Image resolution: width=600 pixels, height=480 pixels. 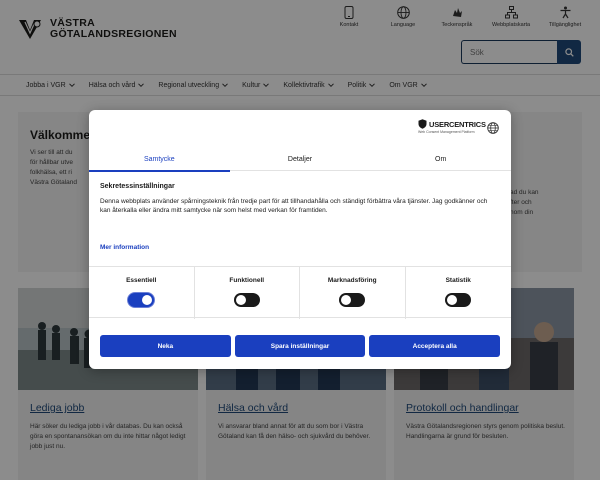 What do you see at coordinates (352, 280) in the screenshot?
I see `category-label: Marknadsföring` at bounding box center [352, 280].